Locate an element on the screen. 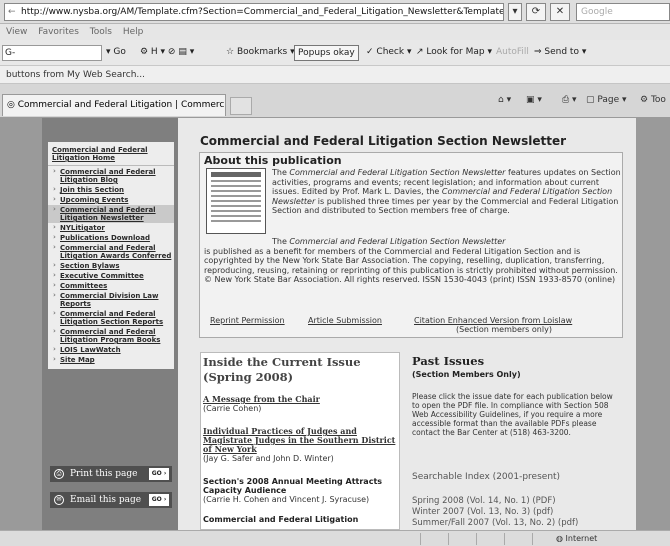 This screenshot has height=546, width=670. home-icon: ⌂ ▾ is located at coordinates (504, 100).